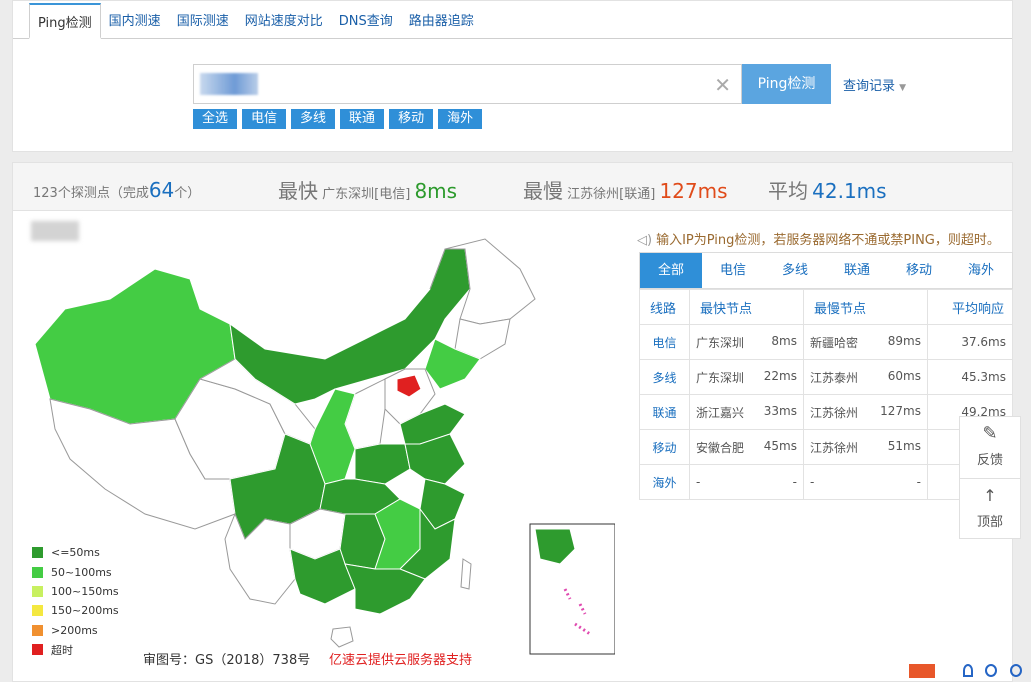 This screenshot has width=1031, height=682. I want to click on region-taiwan, so click(466, 574).